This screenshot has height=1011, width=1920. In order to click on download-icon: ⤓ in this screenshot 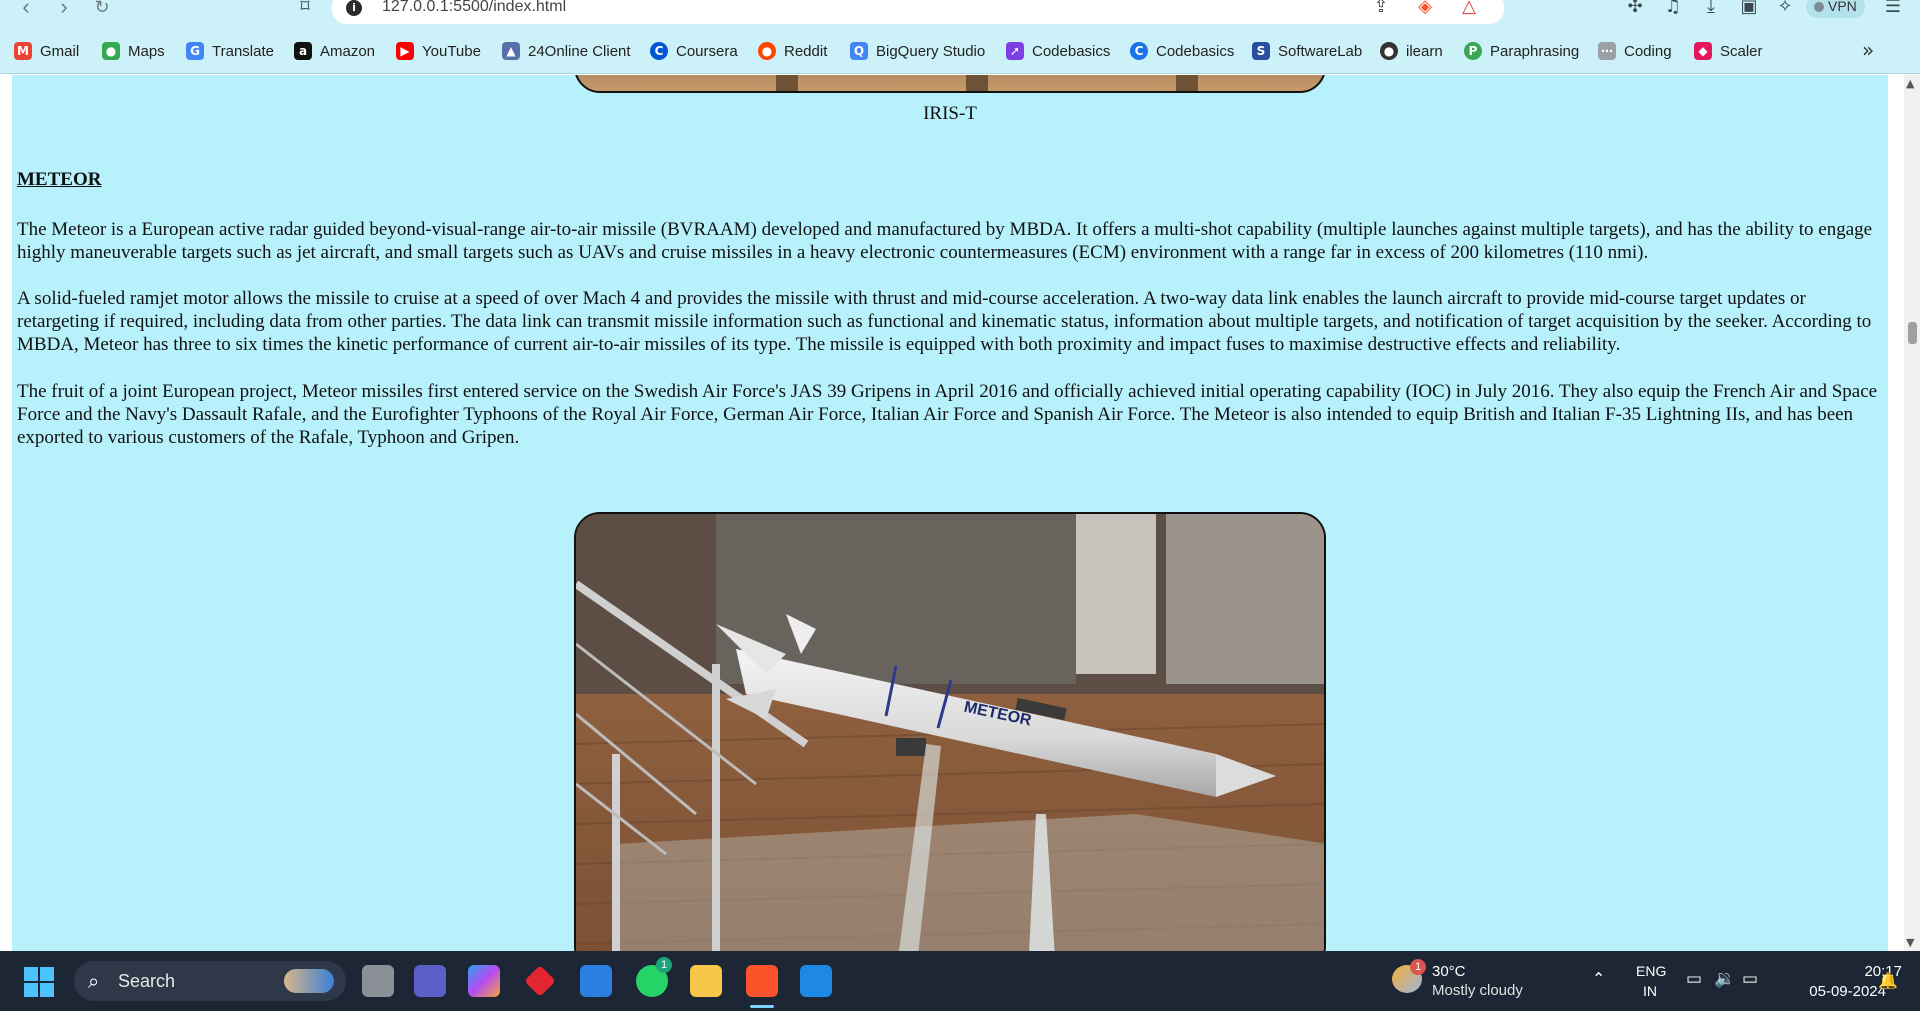, I will do `click(1711, 10)`.